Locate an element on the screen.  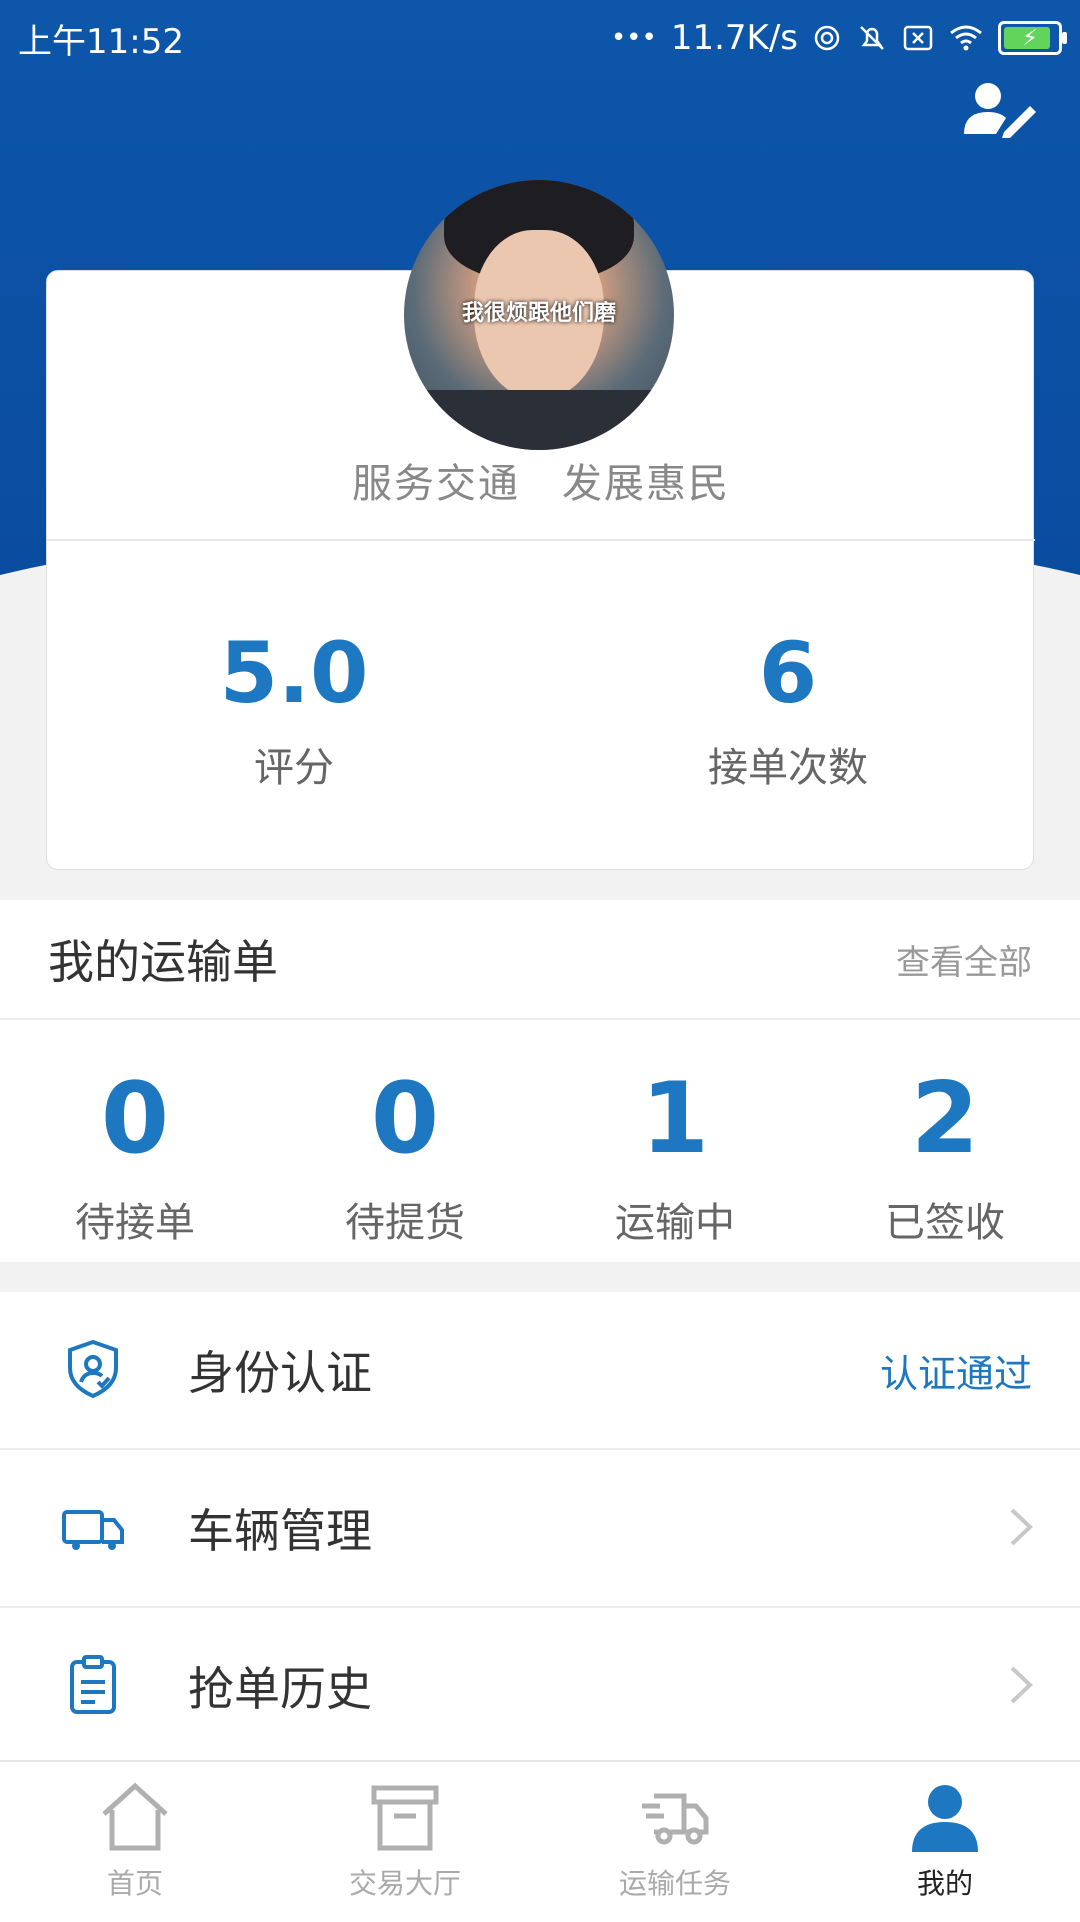
order-label: 待提货 is located at coordinates (405, 1223).